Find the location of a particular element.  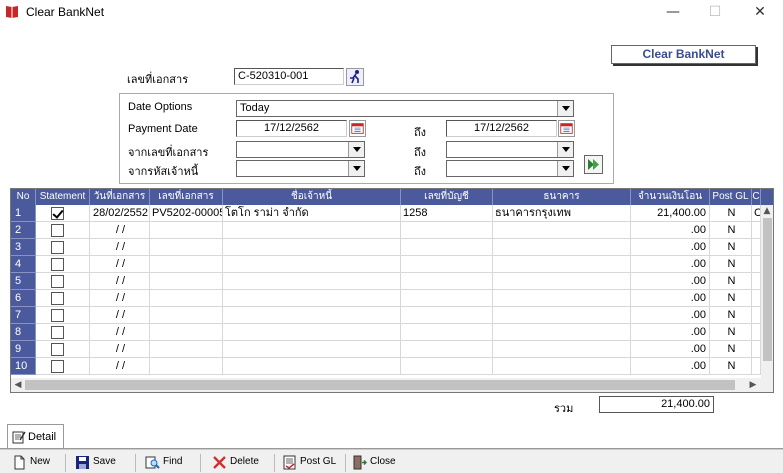

cell-date: 28/02/2552 is located at coordinates (120, 213).